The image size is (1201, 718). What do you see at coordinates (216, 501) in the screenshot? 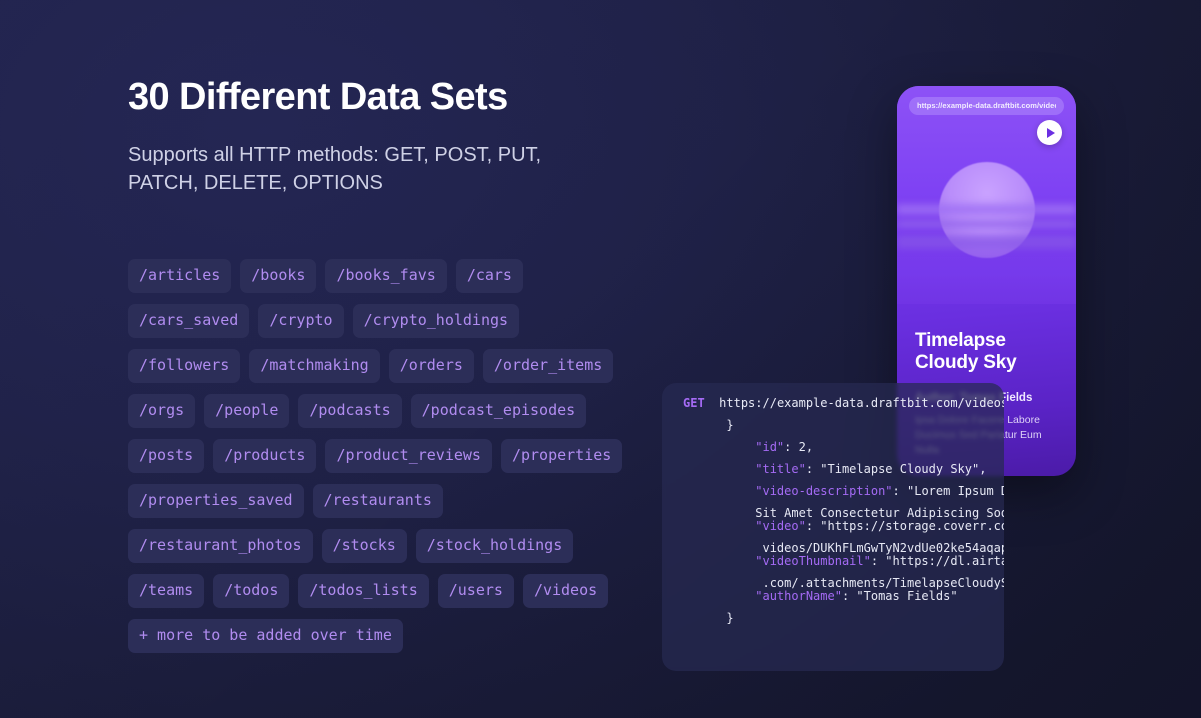
I see `endpoint-tag-properties-saved: /properties_saved` at bounding box center [216, 501].